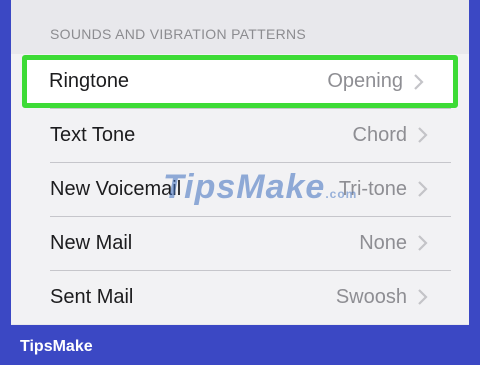 The image size is (480, 365). What do you see at coordinates (240, 297) in the screenshot?
I see `row-sent-mail: Sent Mail Swoosh` at bounding box center [240, 297].